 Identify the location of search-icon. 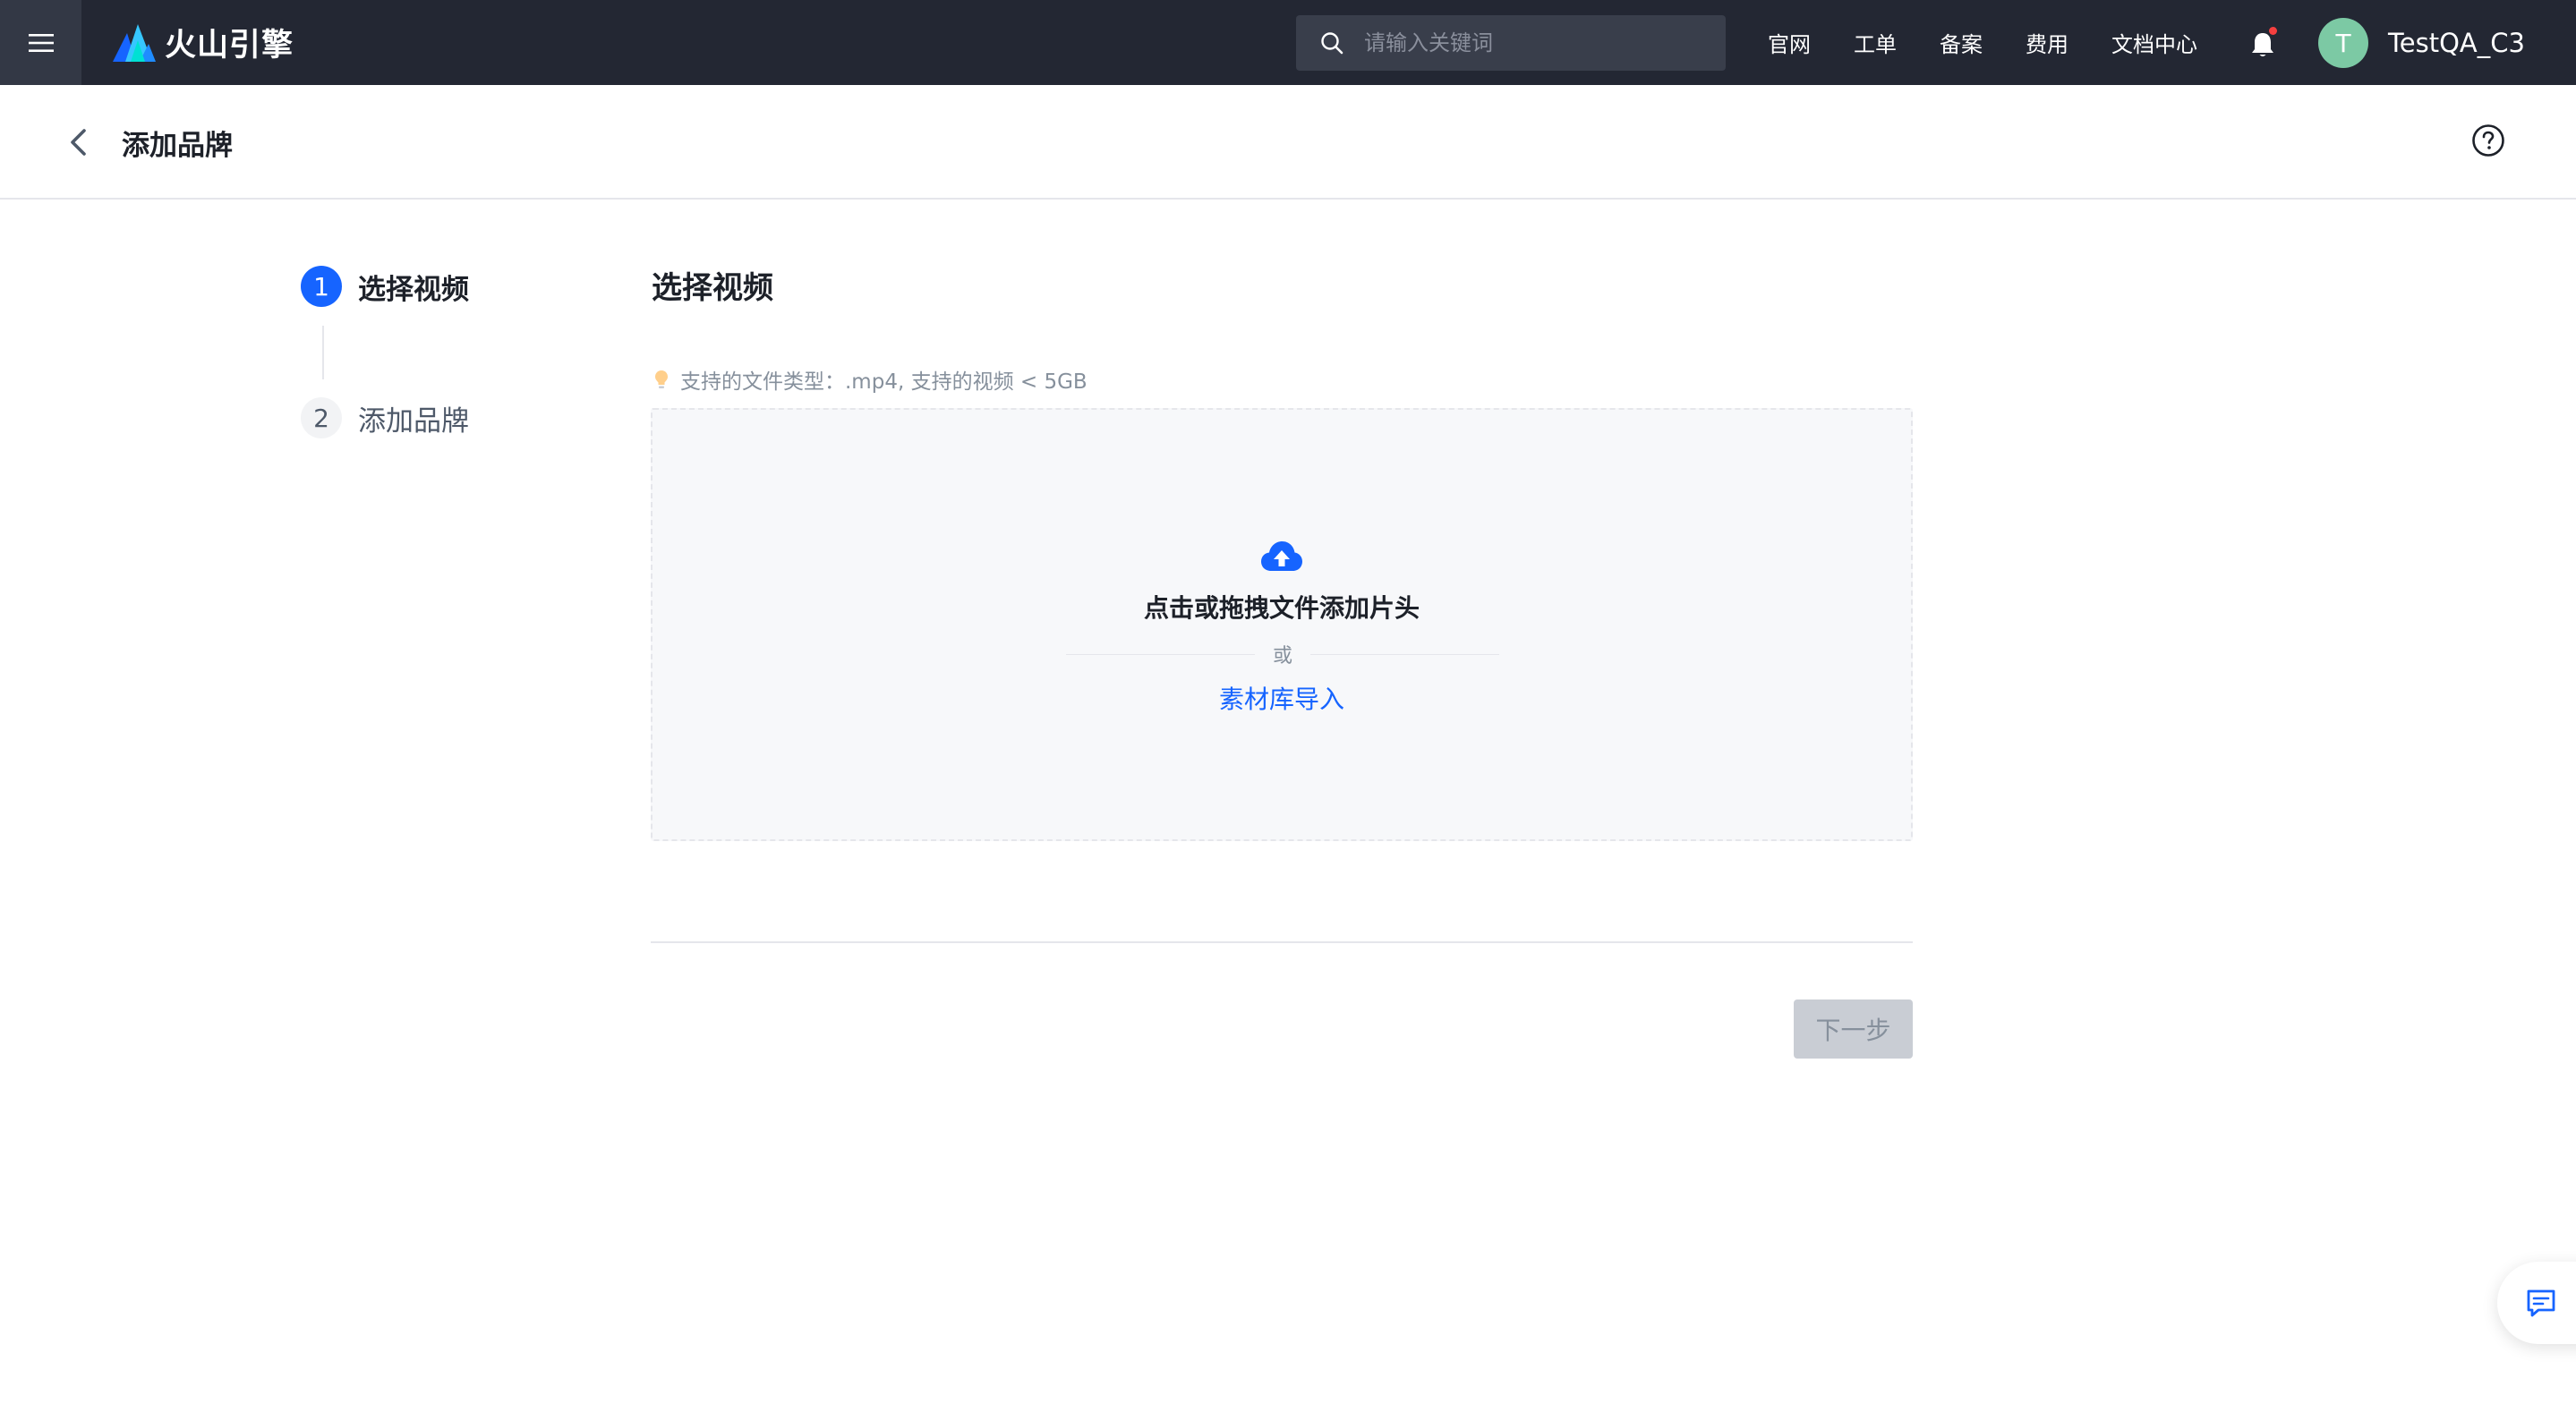
(1332, 43).